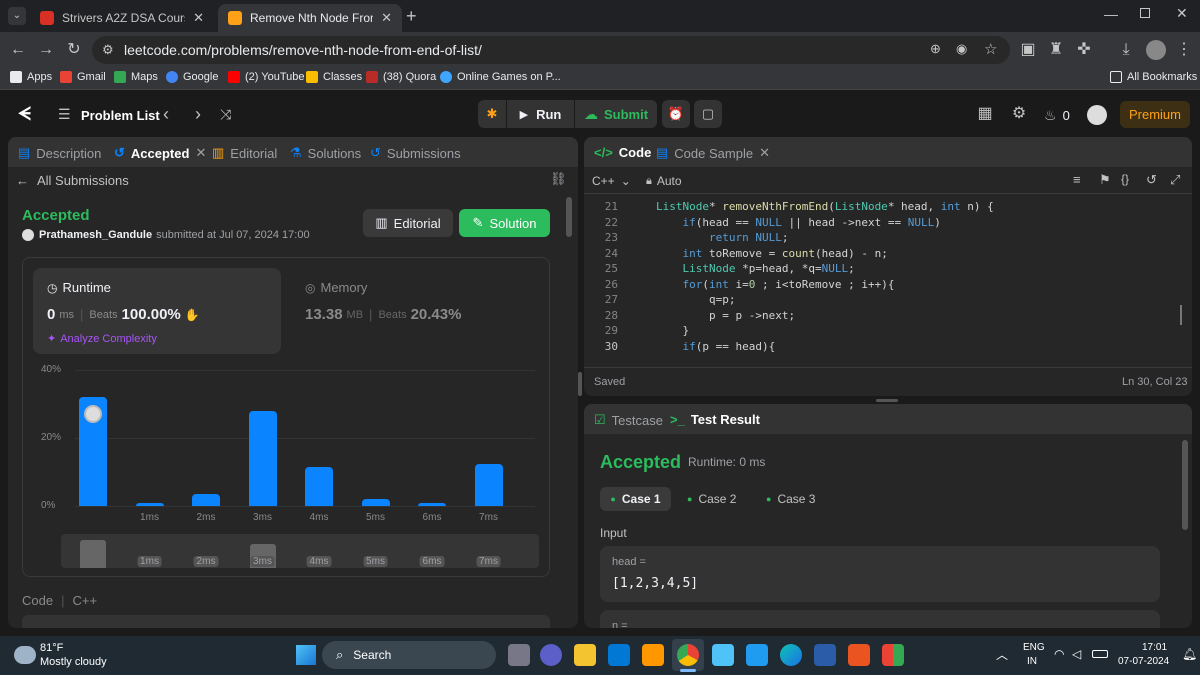 Image resolution: width=1200 pixels, height=675 pixels. I want to click on vertical-resize-handle, so click(580, 384).